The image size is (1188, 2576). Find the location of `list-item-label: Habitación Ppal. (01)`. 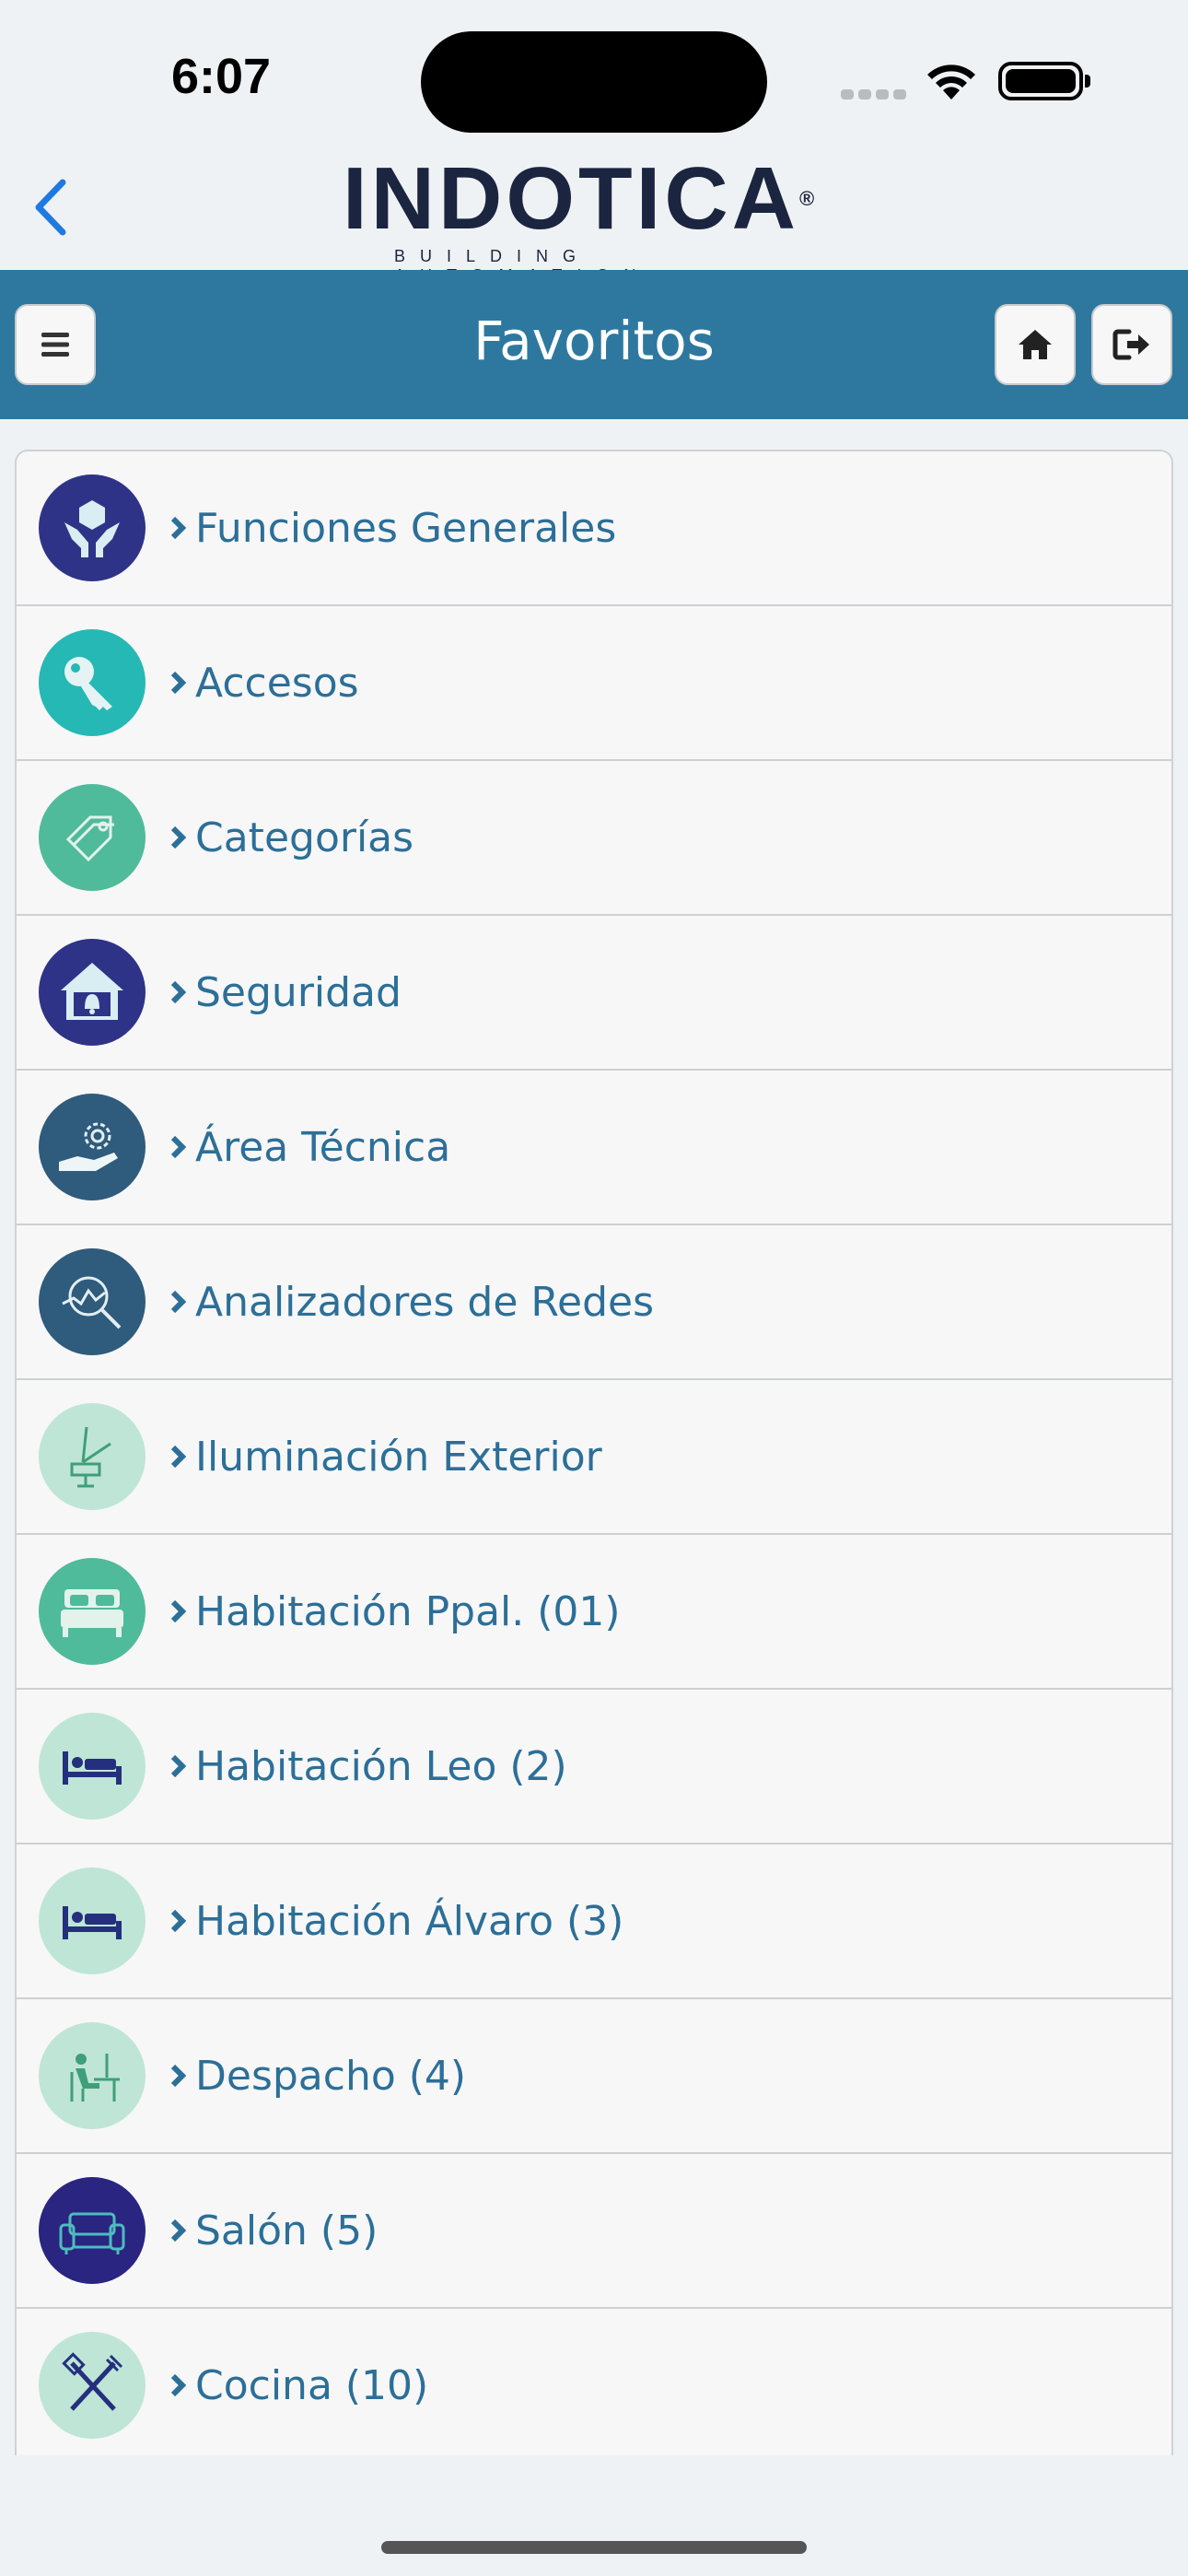

list-item-label: Habitación Ppal. (01) is located at coordinates (408, 1611).